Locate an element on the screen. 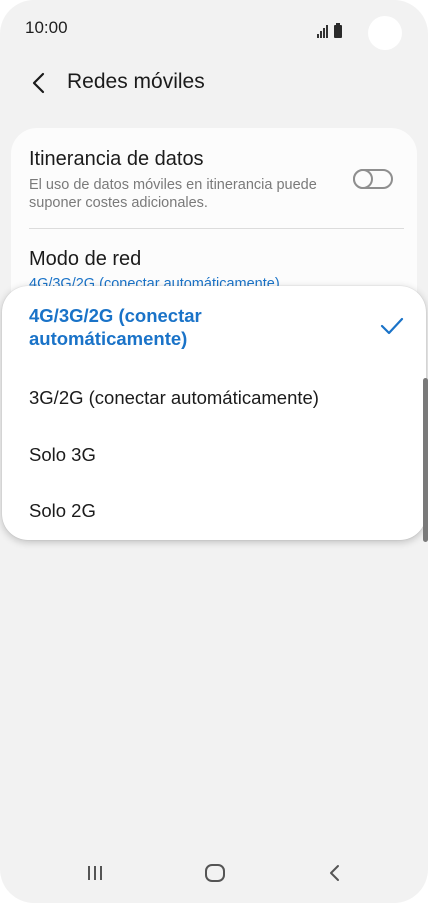  recent-apps-icon is located at coordinates (95, 873).